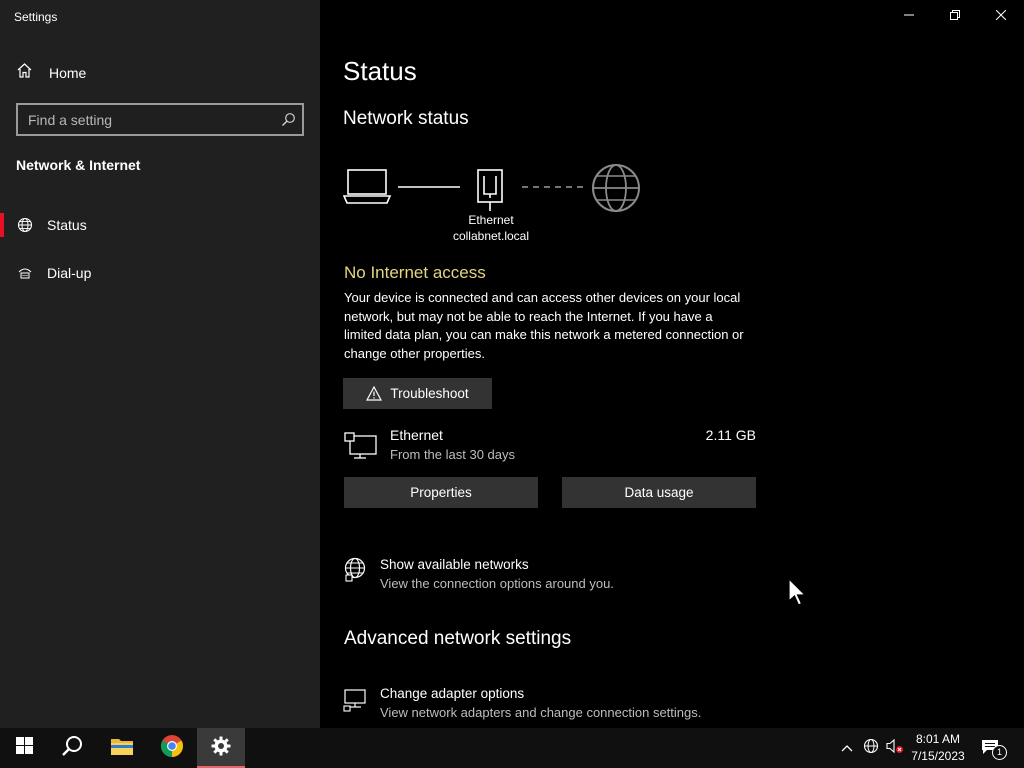  Describe the element at coordinates (458, 638) in the screenshot. I see `advanced-settings-heading: Advanced network settings` at that location.